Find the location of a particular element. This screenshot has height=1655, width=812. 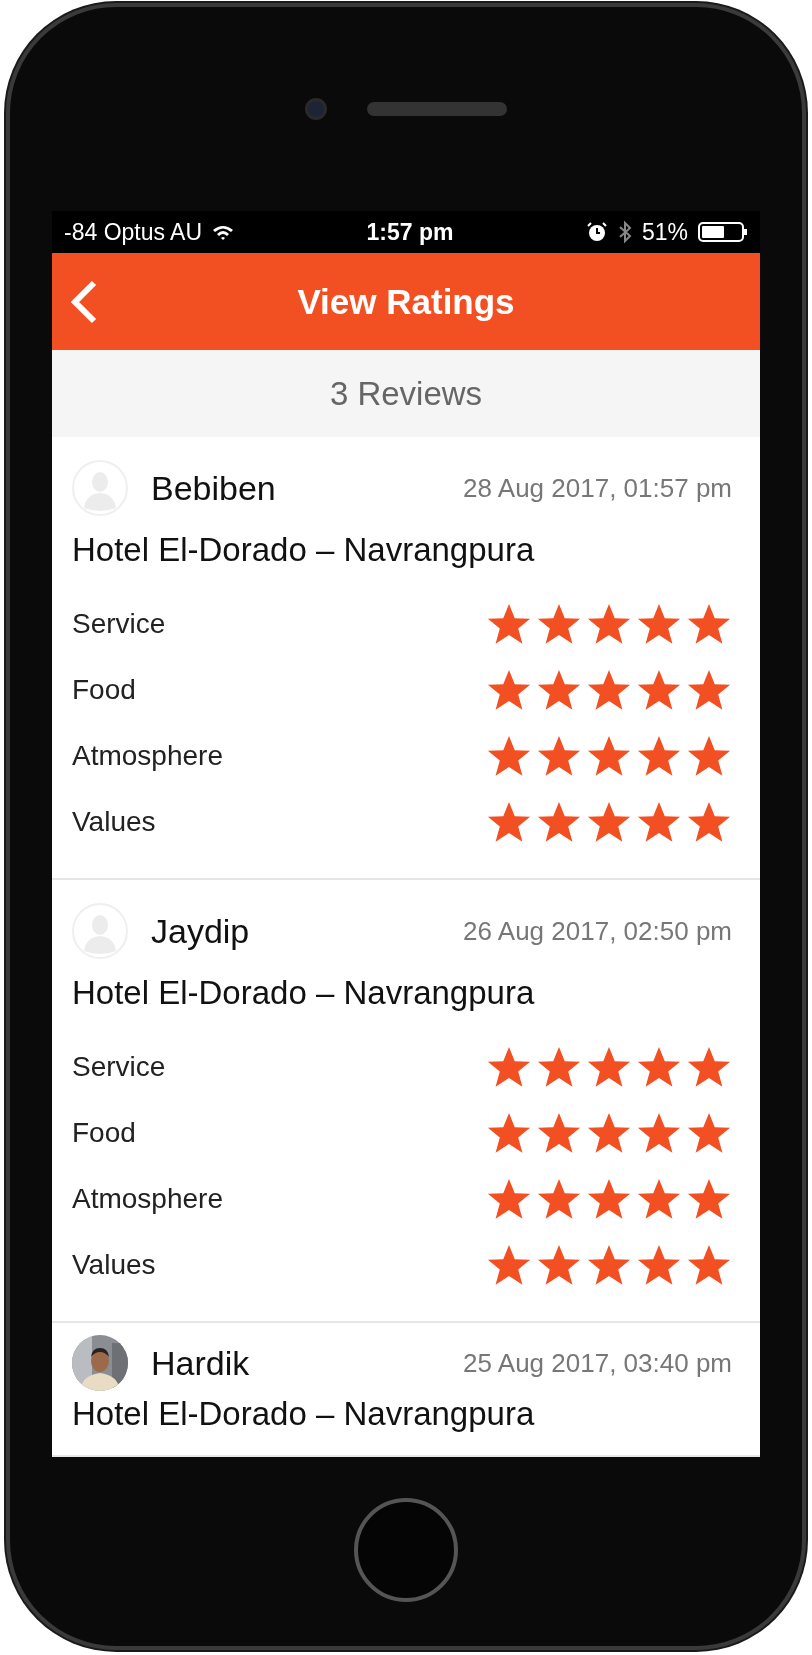

home-button is located at coordinates (406, 1550).